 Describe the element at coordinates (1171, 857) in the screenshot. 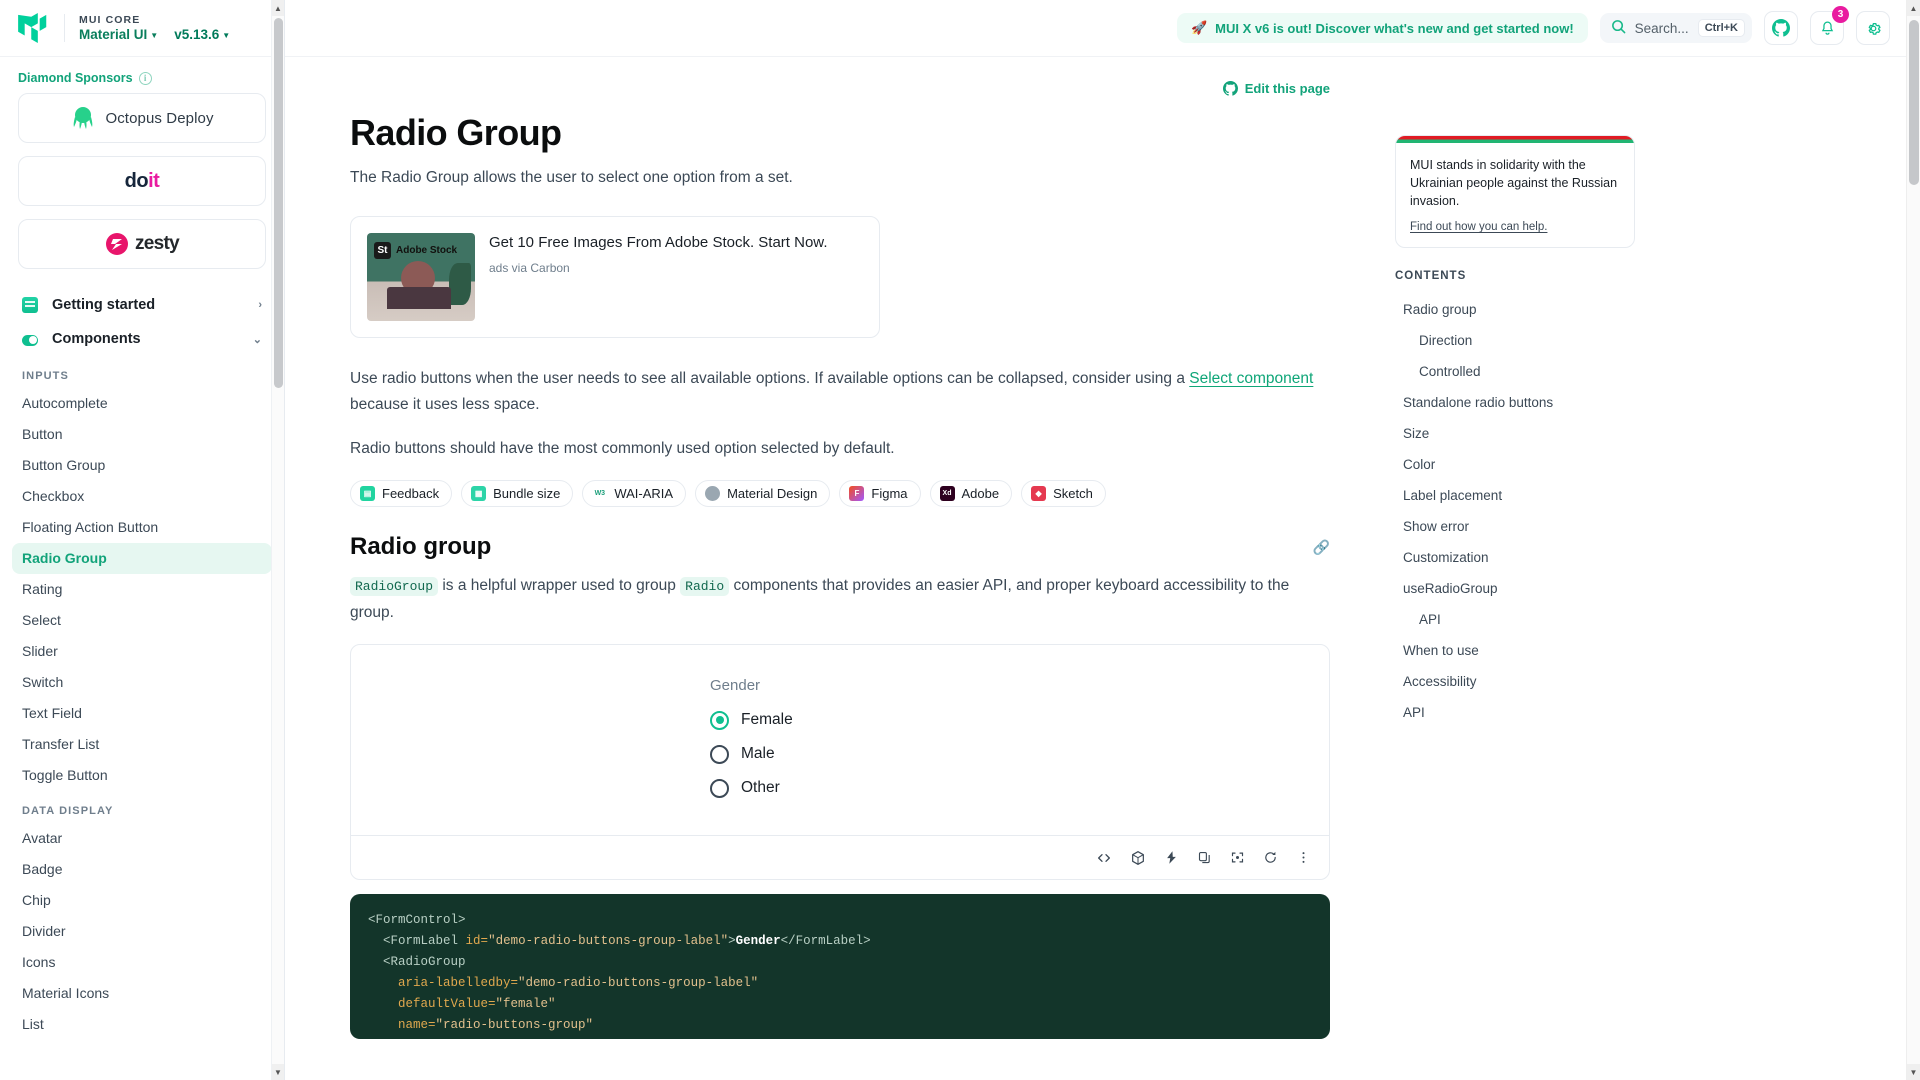

I see `stackblitz-icon` at that location.